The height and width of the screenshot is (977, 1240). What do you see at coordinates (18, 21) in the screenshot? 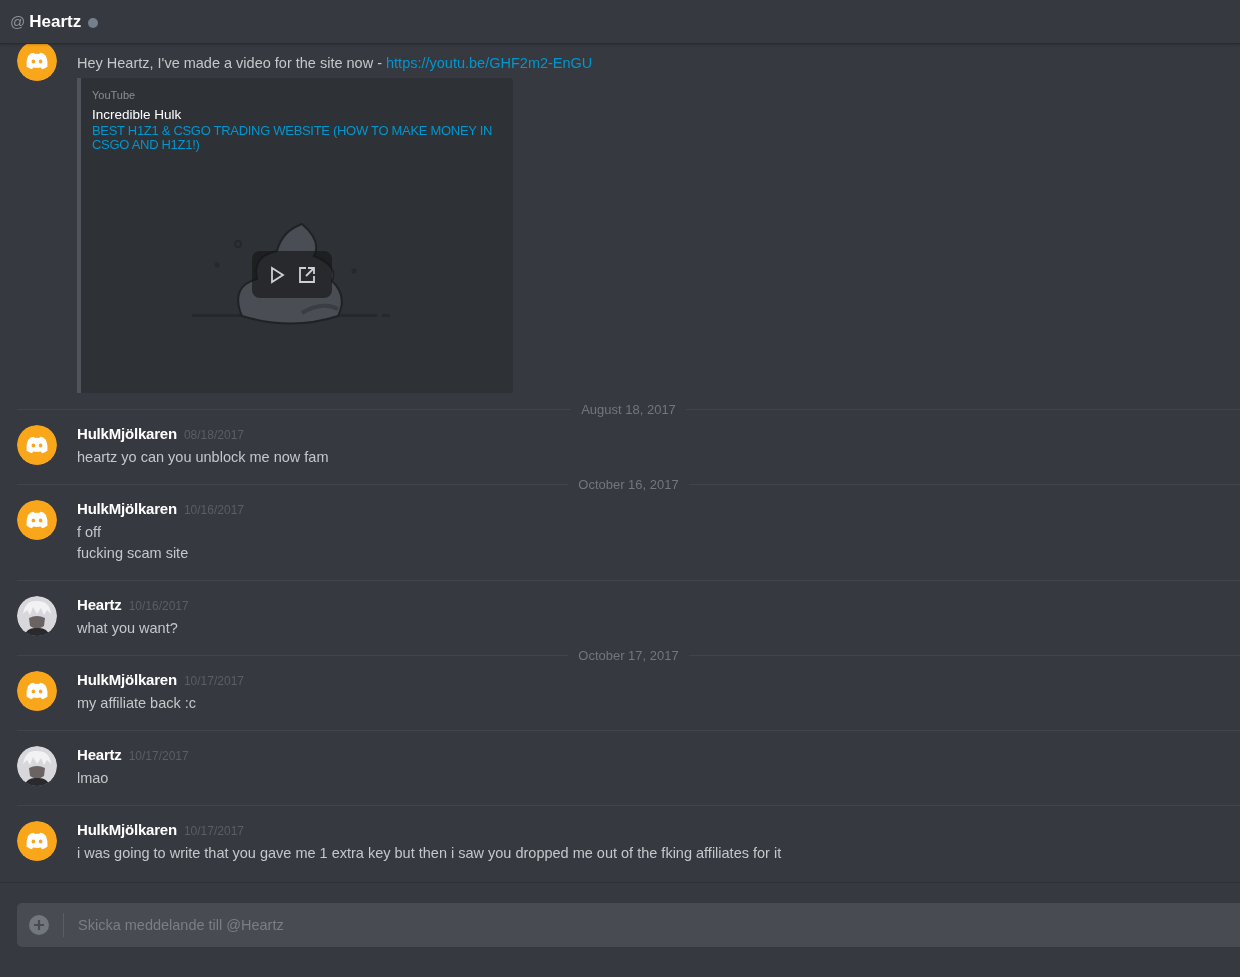
I see `at-sign: @` at bounding box center [18, 21].